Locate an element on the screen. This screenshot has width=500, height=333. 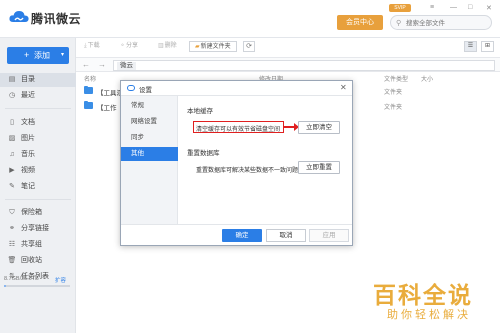
column-type: 文件类型 is located at coordinates (396, 78).